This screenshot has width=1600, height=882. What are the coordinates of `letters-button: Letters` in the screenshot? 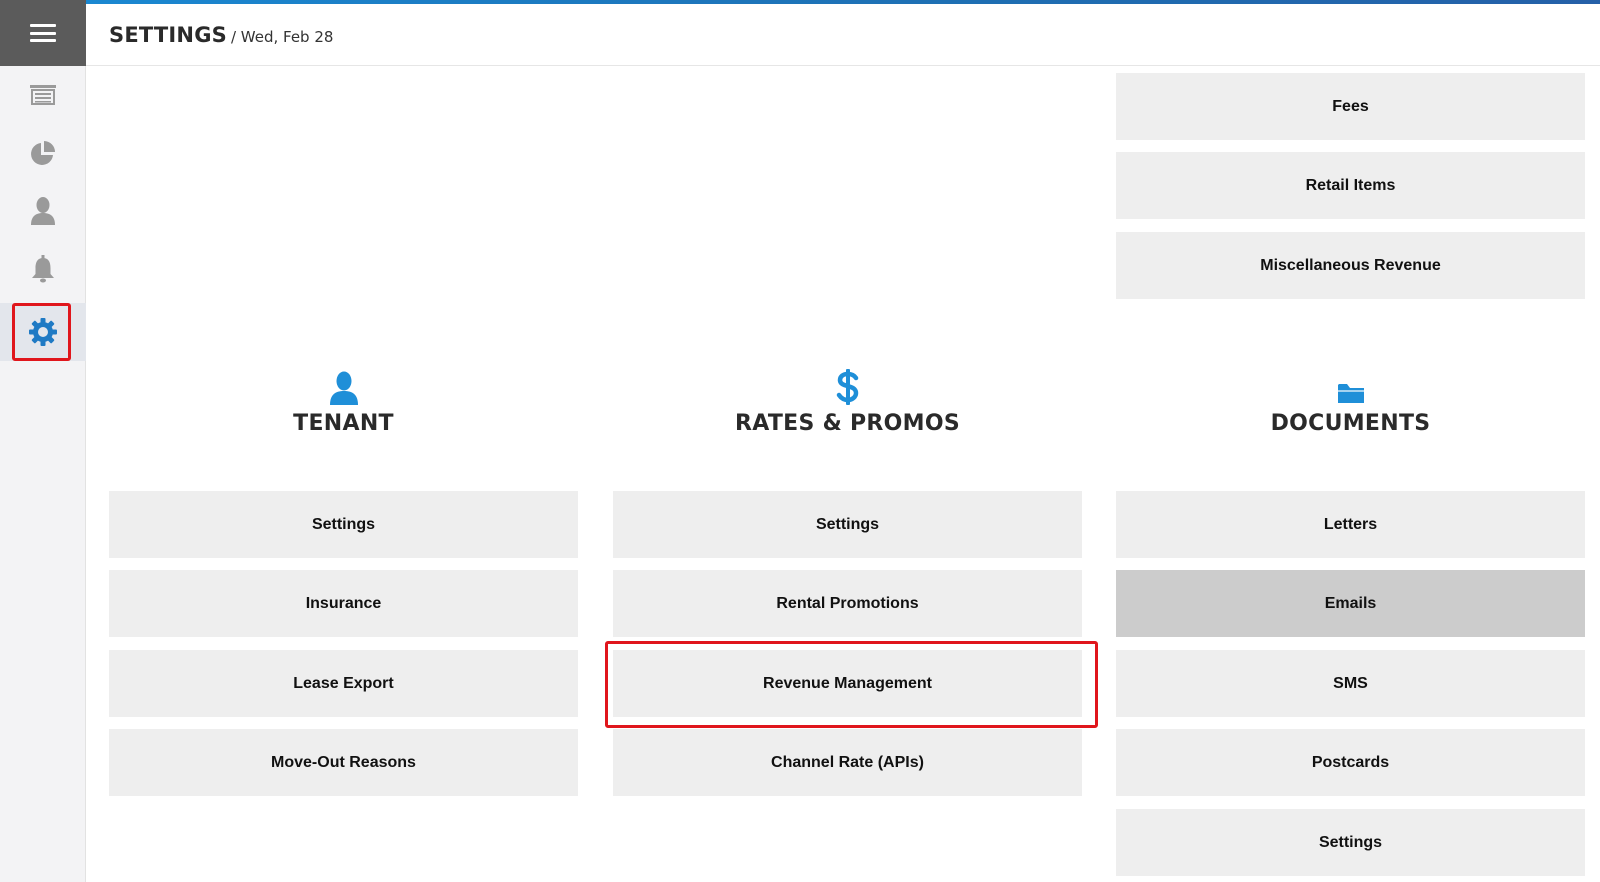 It's located at (1350, 524).